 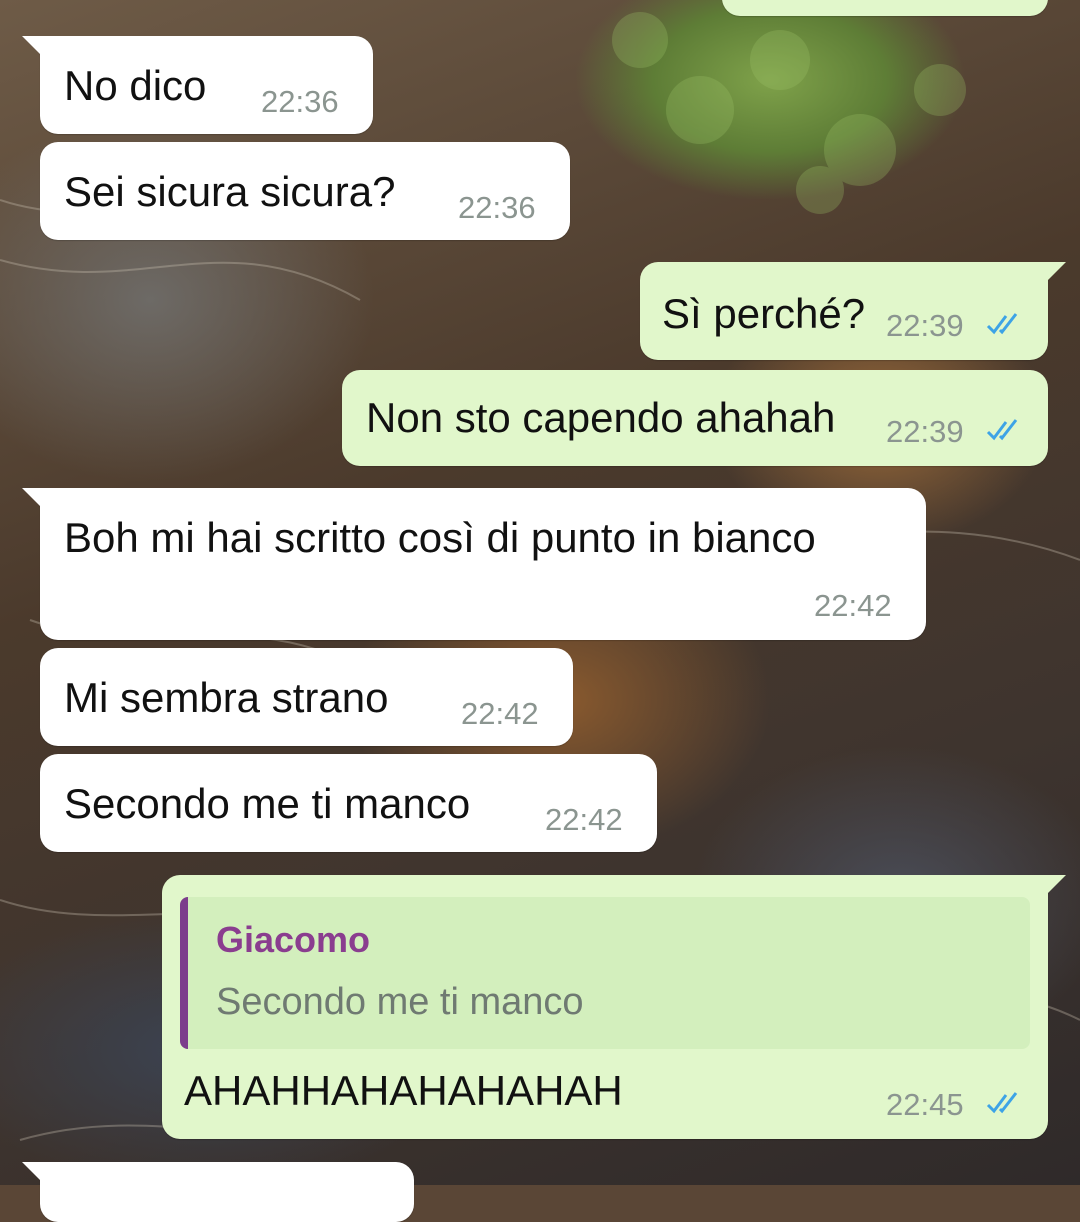 What do you see at coordinates (230, 191) in the screenshot?
I see `message-text: Sei sicura sicura?` at bounding box center [230, 191].